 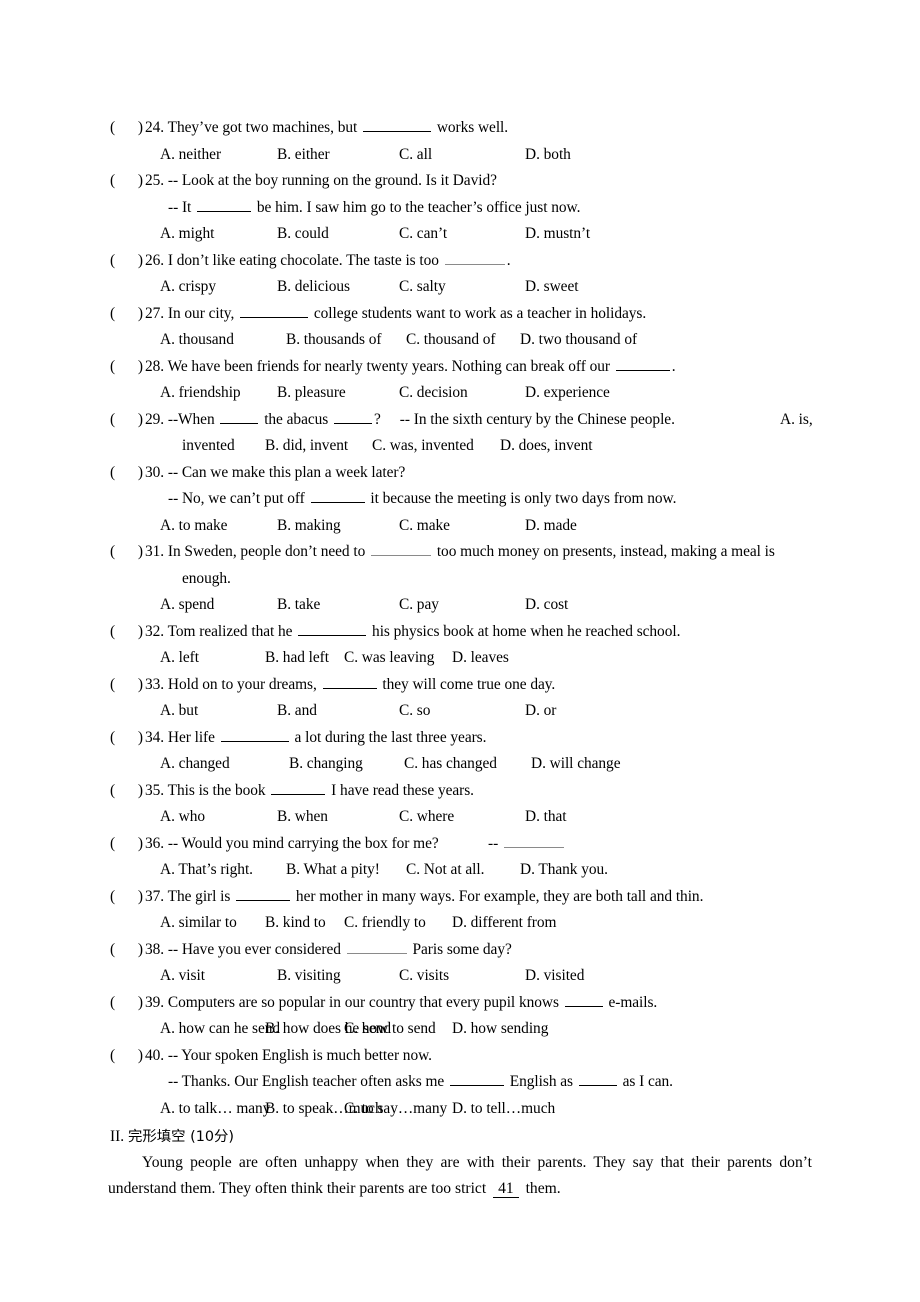 I want to click on answer-option: D. or, so click(x=540, y=711).